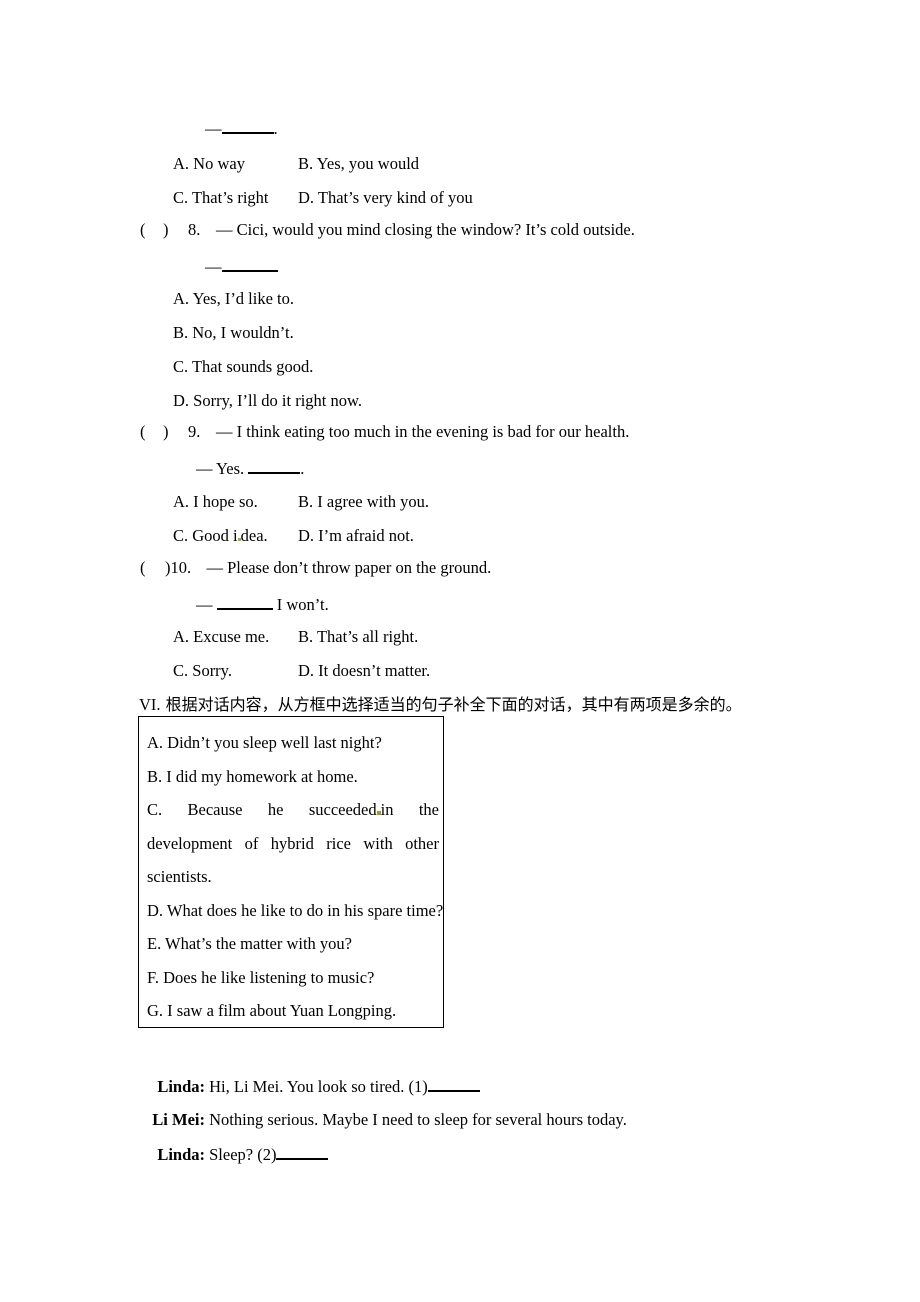 The height and width of the screenshot is (1302, 920). I want to click on q7-answer-line: —., so click(241, 128).